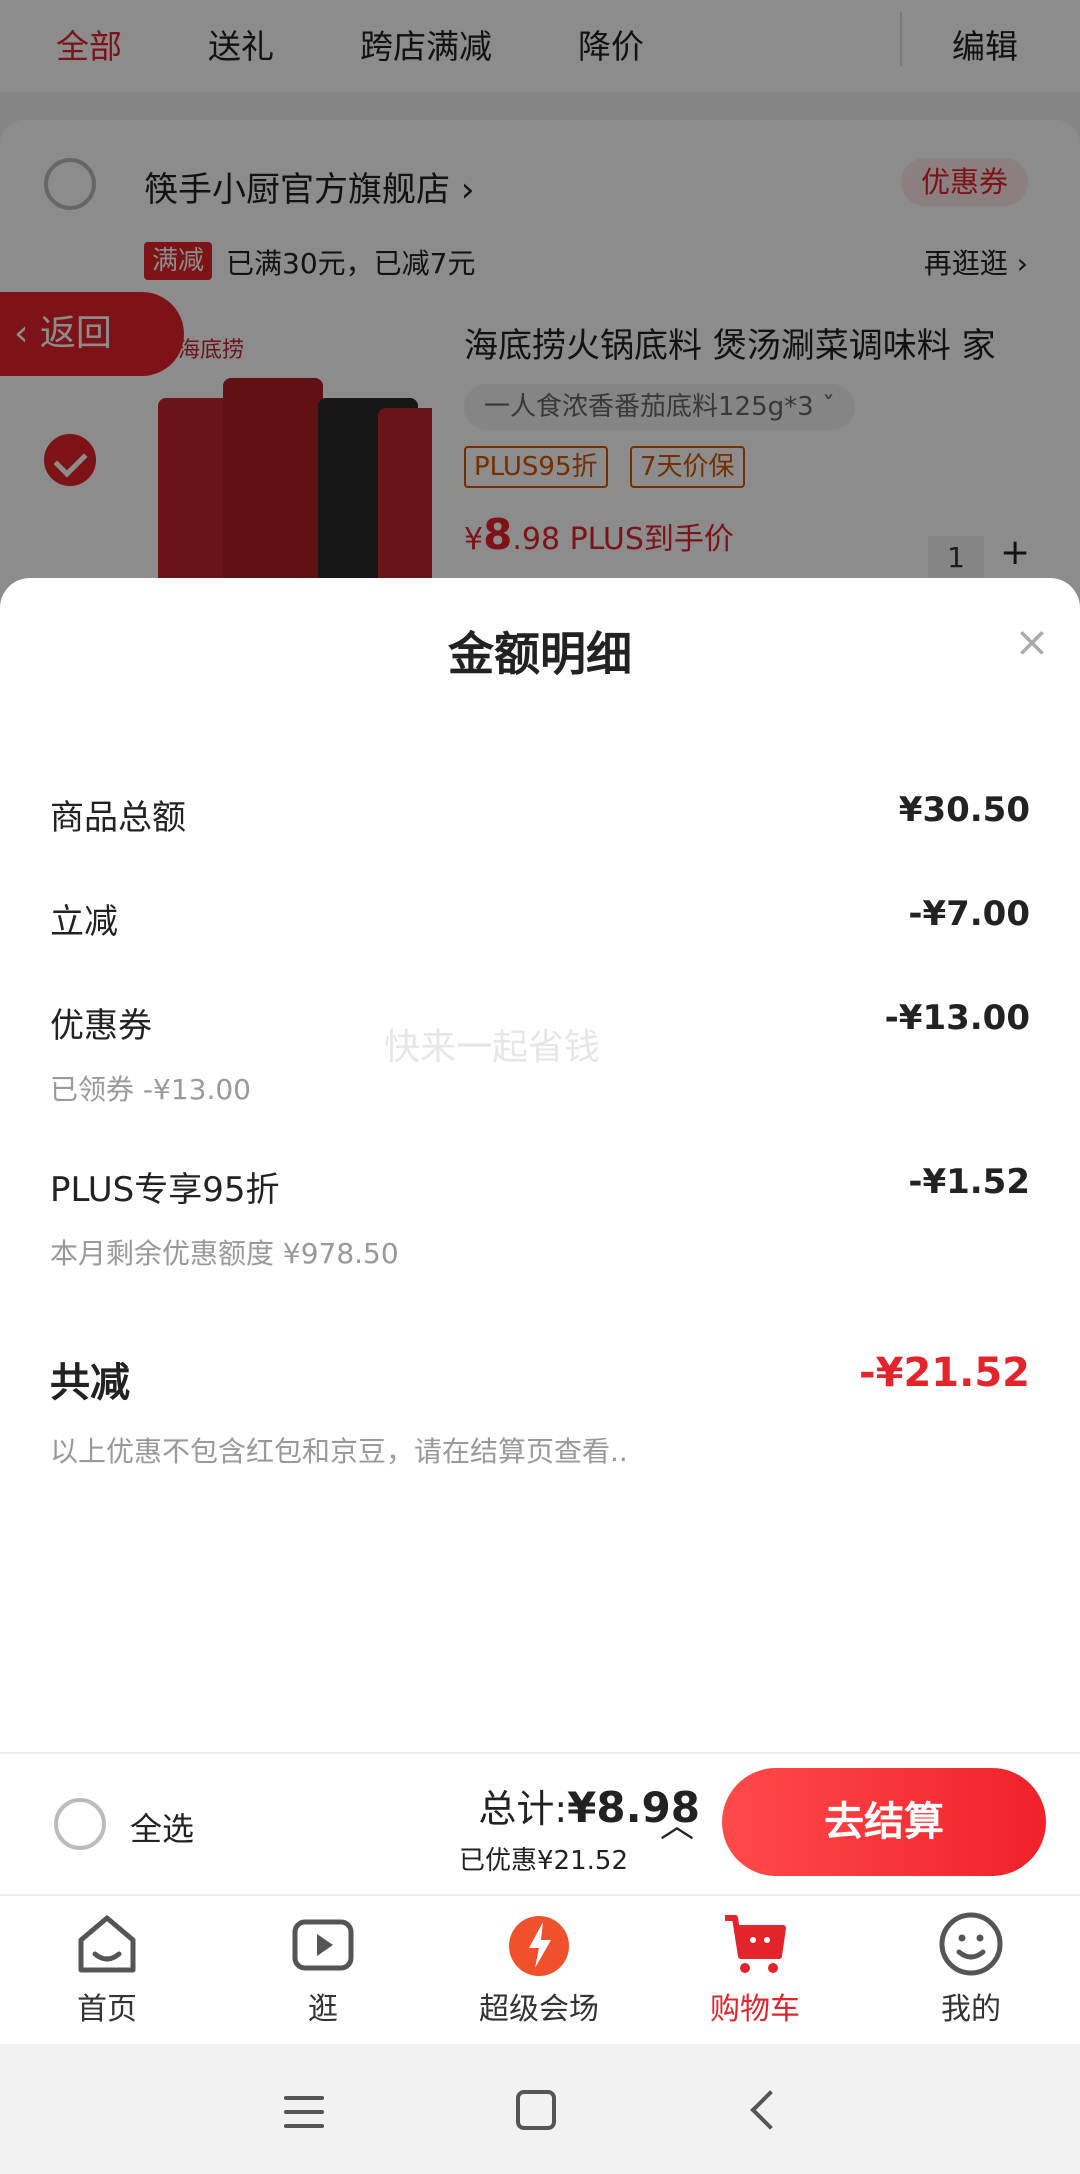  I want to click on profile-icon, so click(971, 1944).